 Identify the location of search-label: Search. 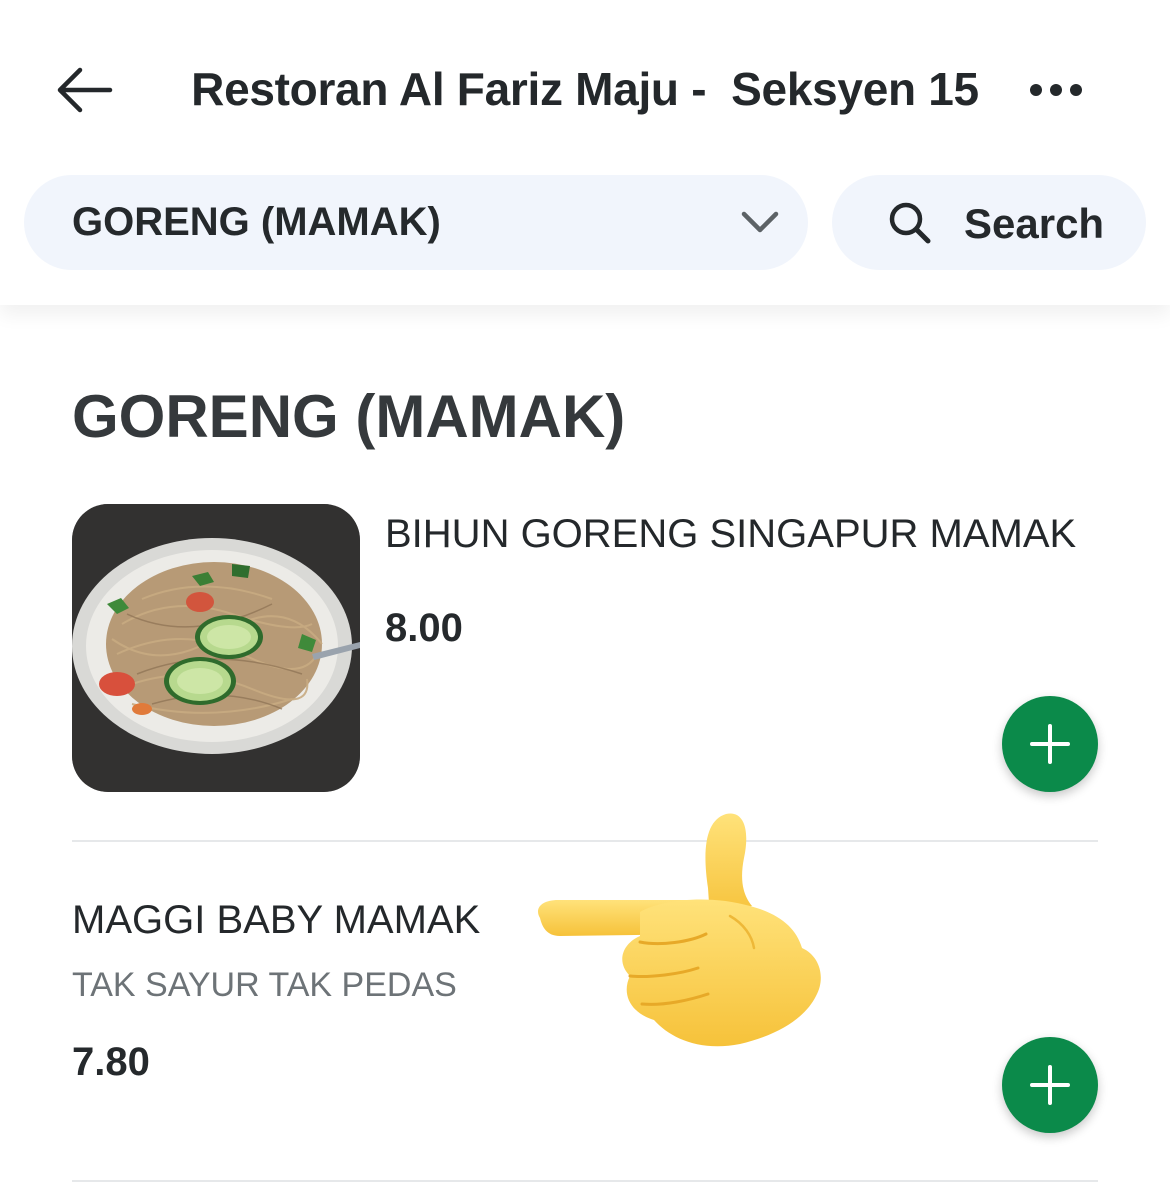
(1034, 223).